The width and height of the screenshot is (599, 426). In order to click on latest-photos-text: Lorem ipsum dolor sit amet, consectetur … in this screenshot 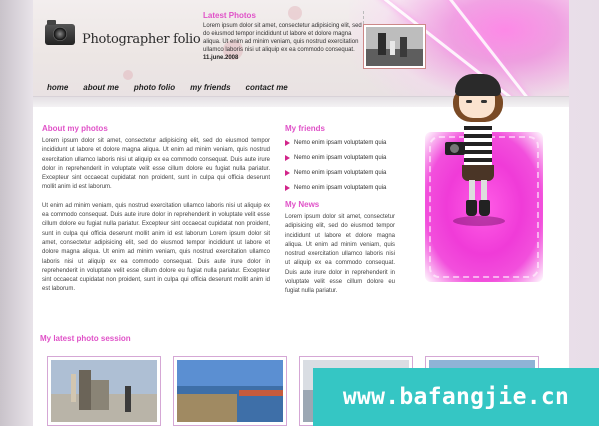, I will do `click(282, 38)`.